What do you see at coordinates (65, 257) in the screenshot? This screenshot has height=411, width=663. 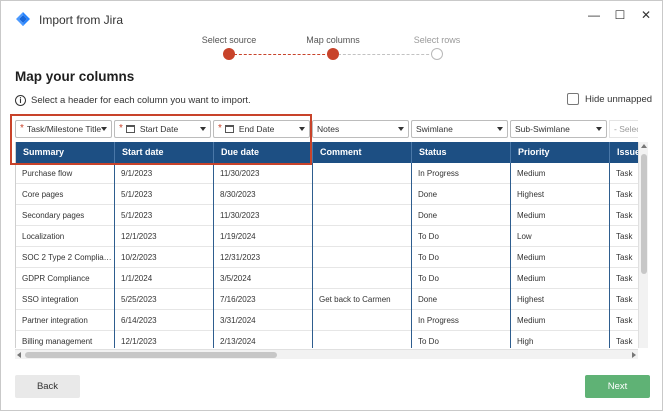 I see `cell-summary: SOC 2 Type 2 Compliance` at bounding box center [65, 257].